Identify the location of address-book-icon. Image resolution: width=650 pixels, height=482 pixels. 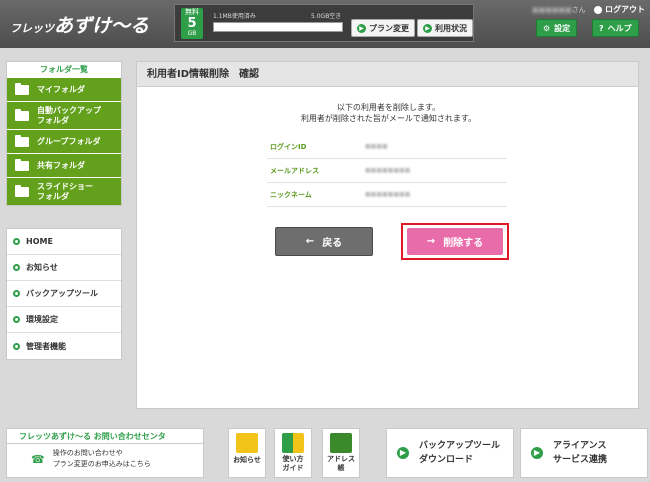
(341, 443).